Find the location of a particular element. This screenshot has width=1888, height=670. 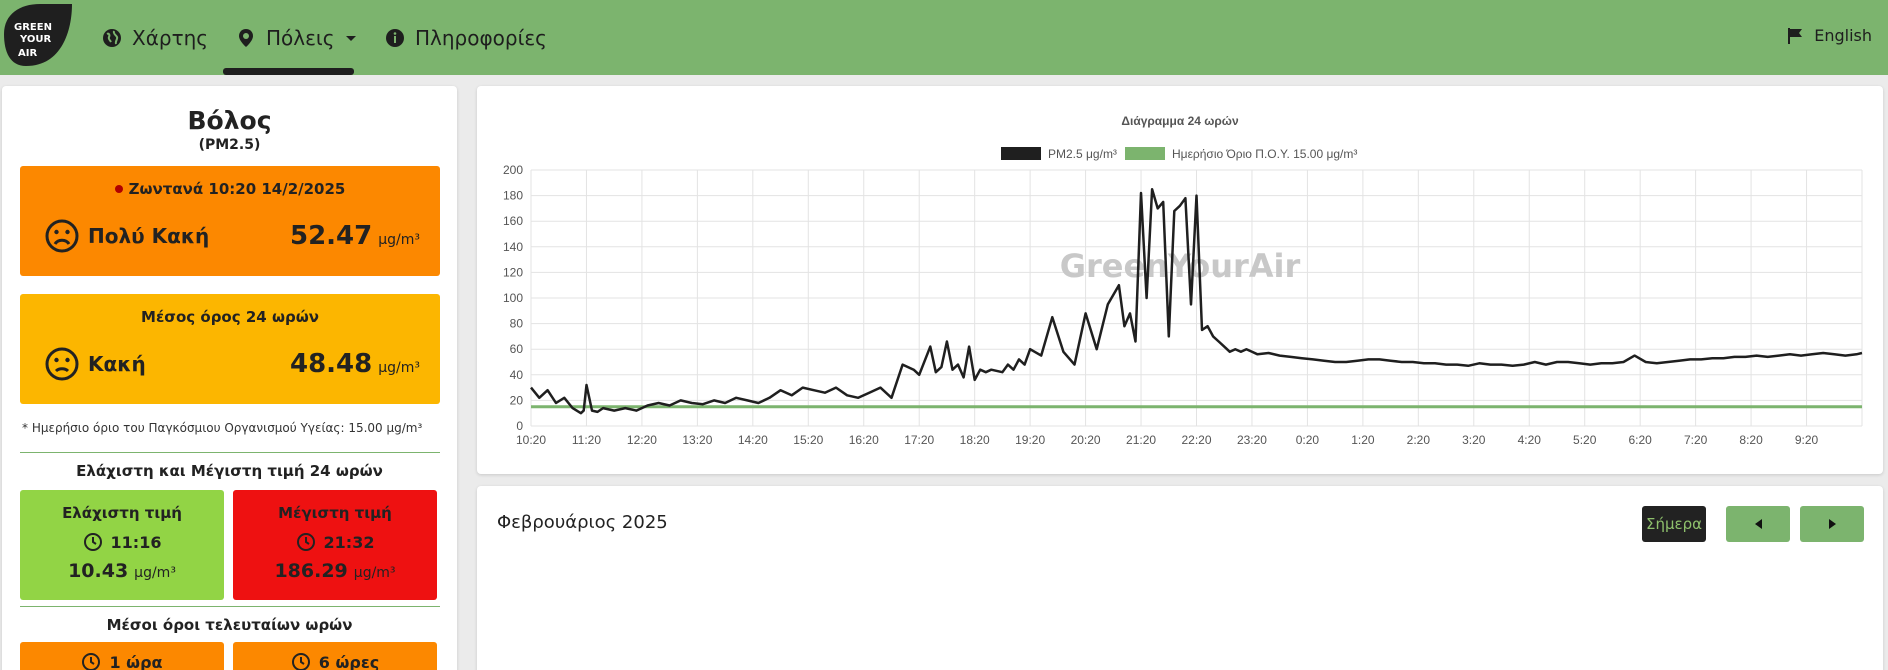

x-tick-label: 16:20 is located at coordinates (864, 440).